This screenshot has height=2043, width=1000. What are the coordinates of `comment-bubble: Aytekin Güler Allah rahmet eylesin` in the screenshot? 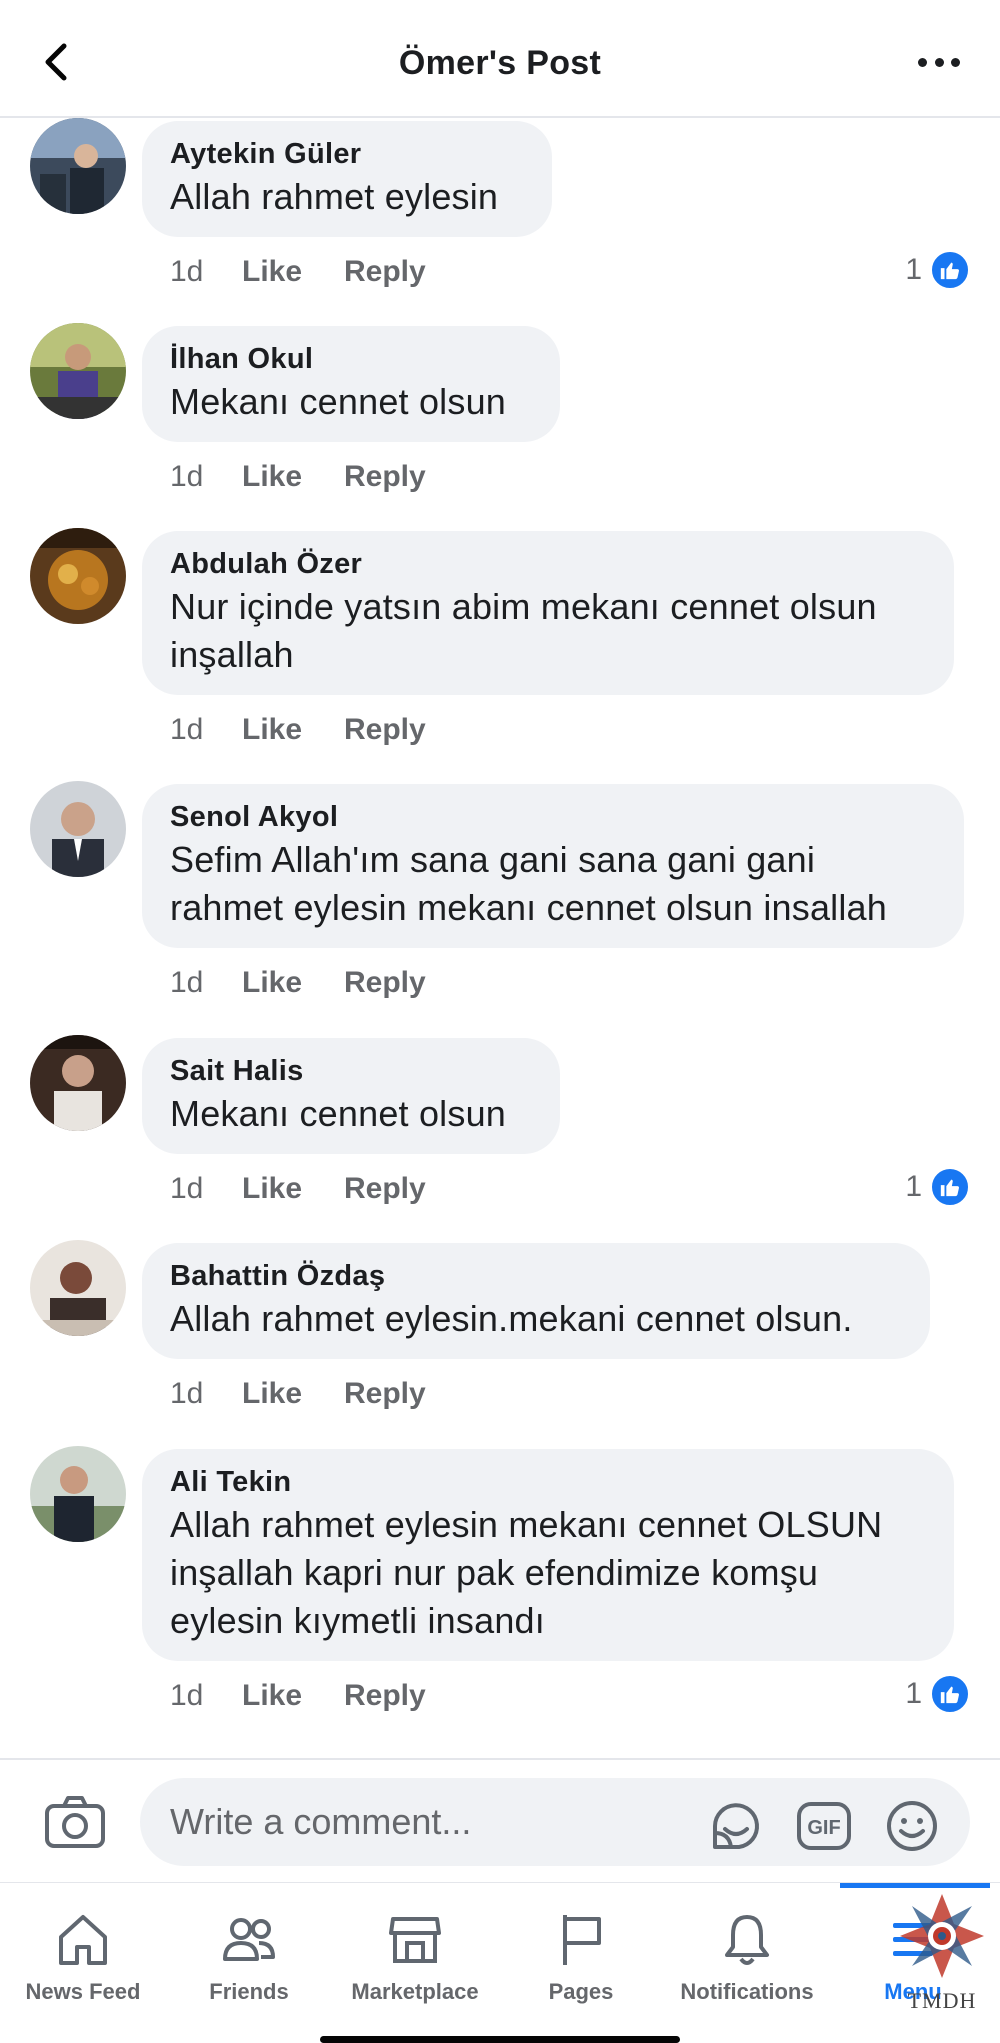 It's located at (347, 179).